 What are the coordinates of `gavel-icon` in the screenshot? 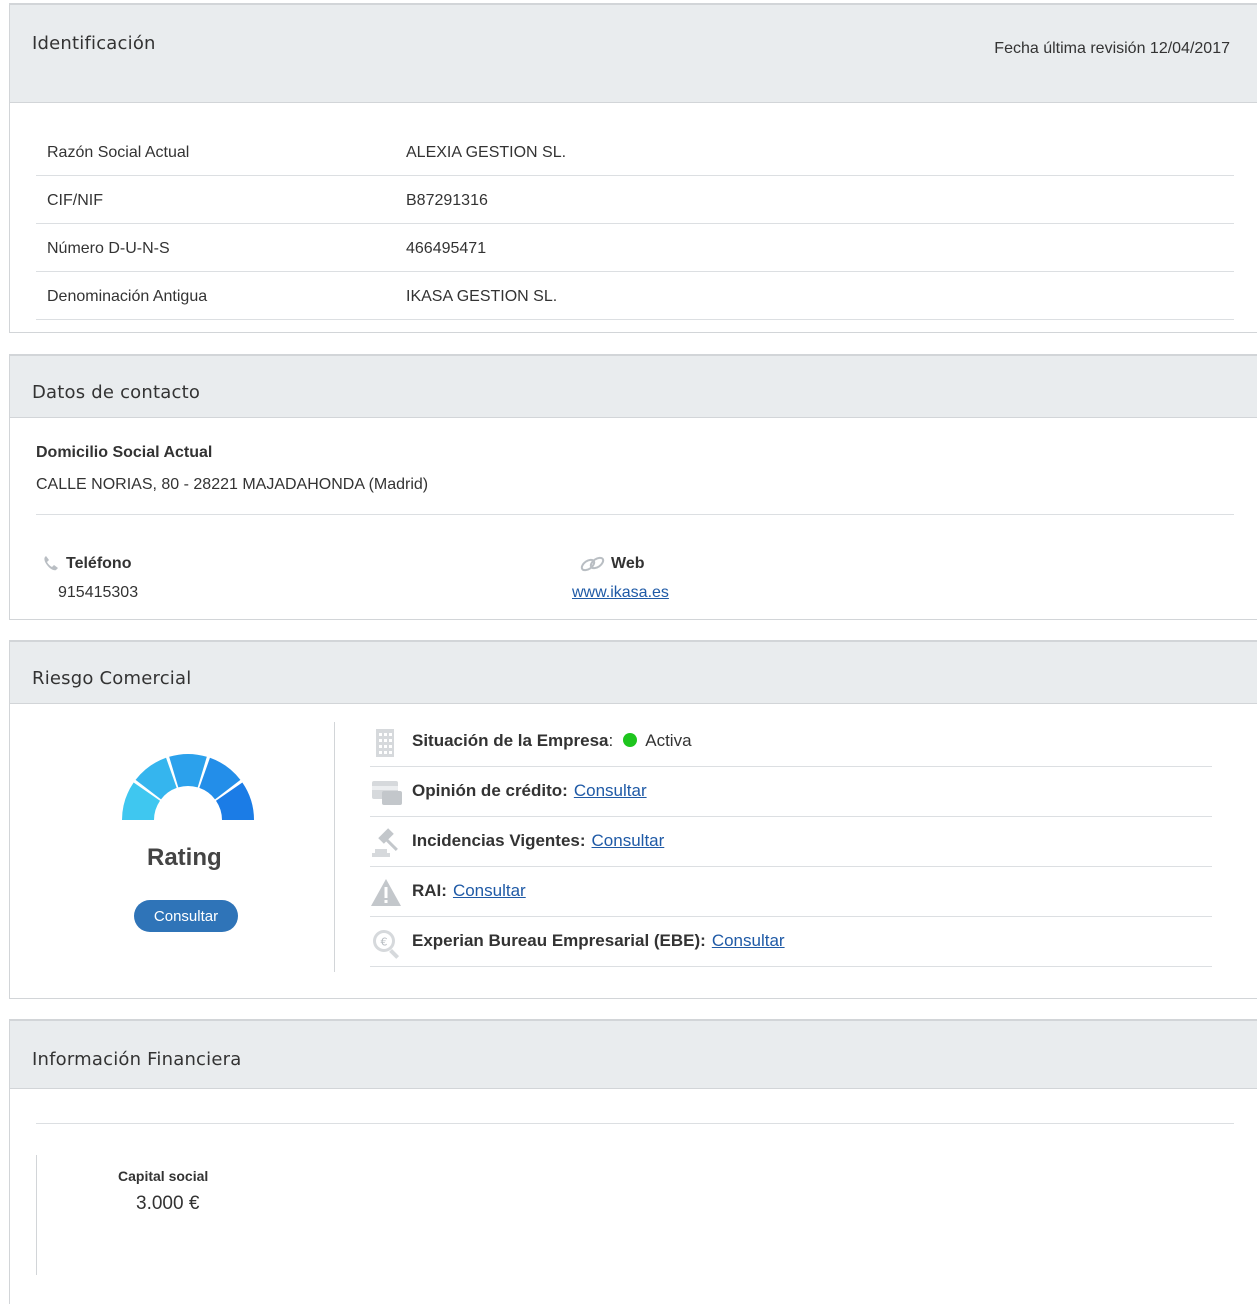 It's located at (385, 842).